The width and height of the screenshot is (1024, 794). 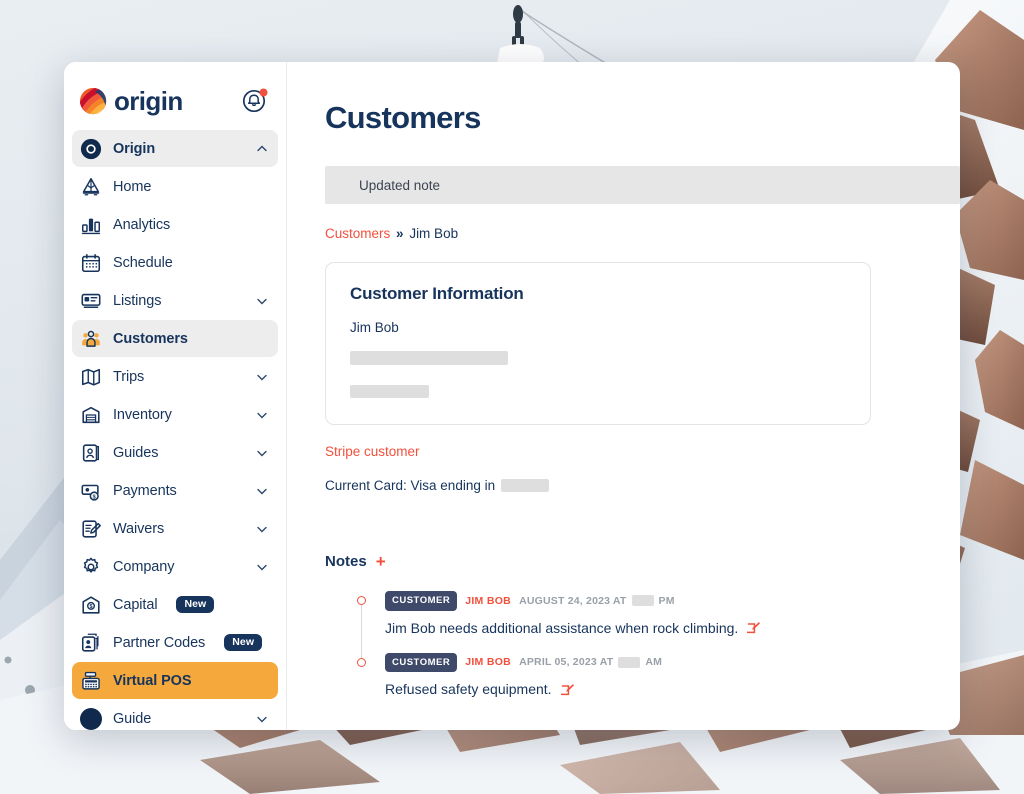 What do you see at coordinates (642, 485) in the screenshot?
I see `current-card-line: Current Card: Visa ending in` at bounding box center [642, 485].